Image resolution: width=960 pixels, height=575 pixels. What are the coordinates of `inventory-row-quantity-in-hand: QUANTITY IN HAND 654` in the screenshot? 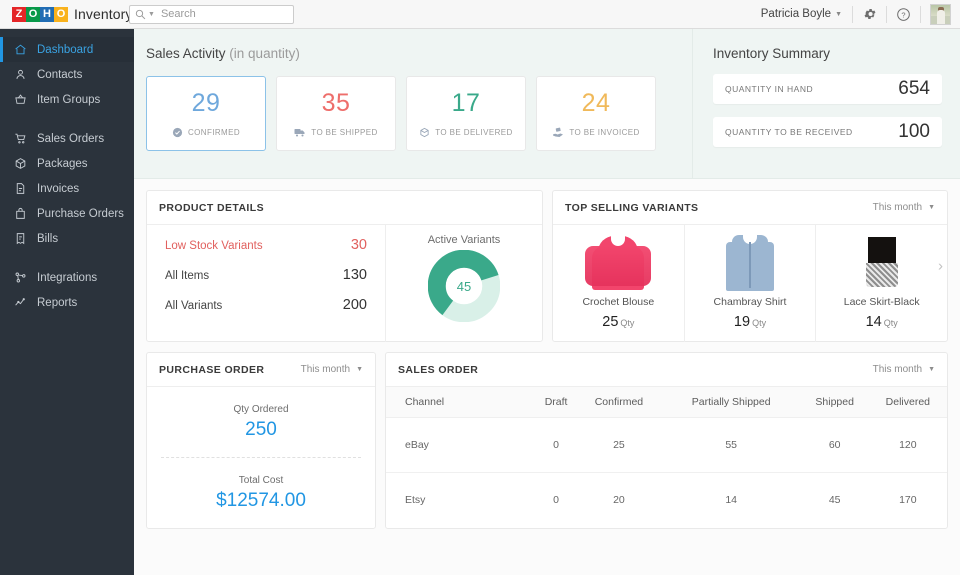 It's located at (827, 89).